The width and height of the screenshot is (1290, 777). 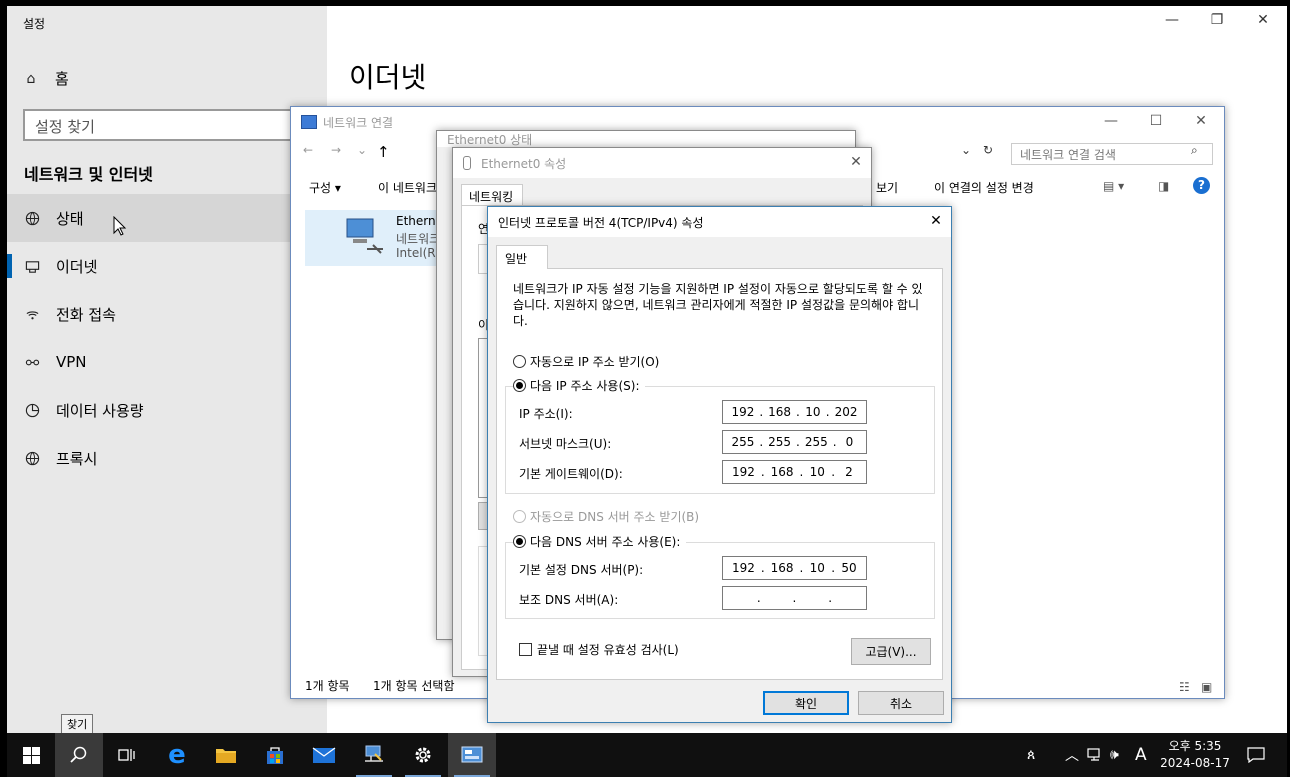 I want to click on search-input: 네트워크 연결 검색, so click(x=1112, y=154).